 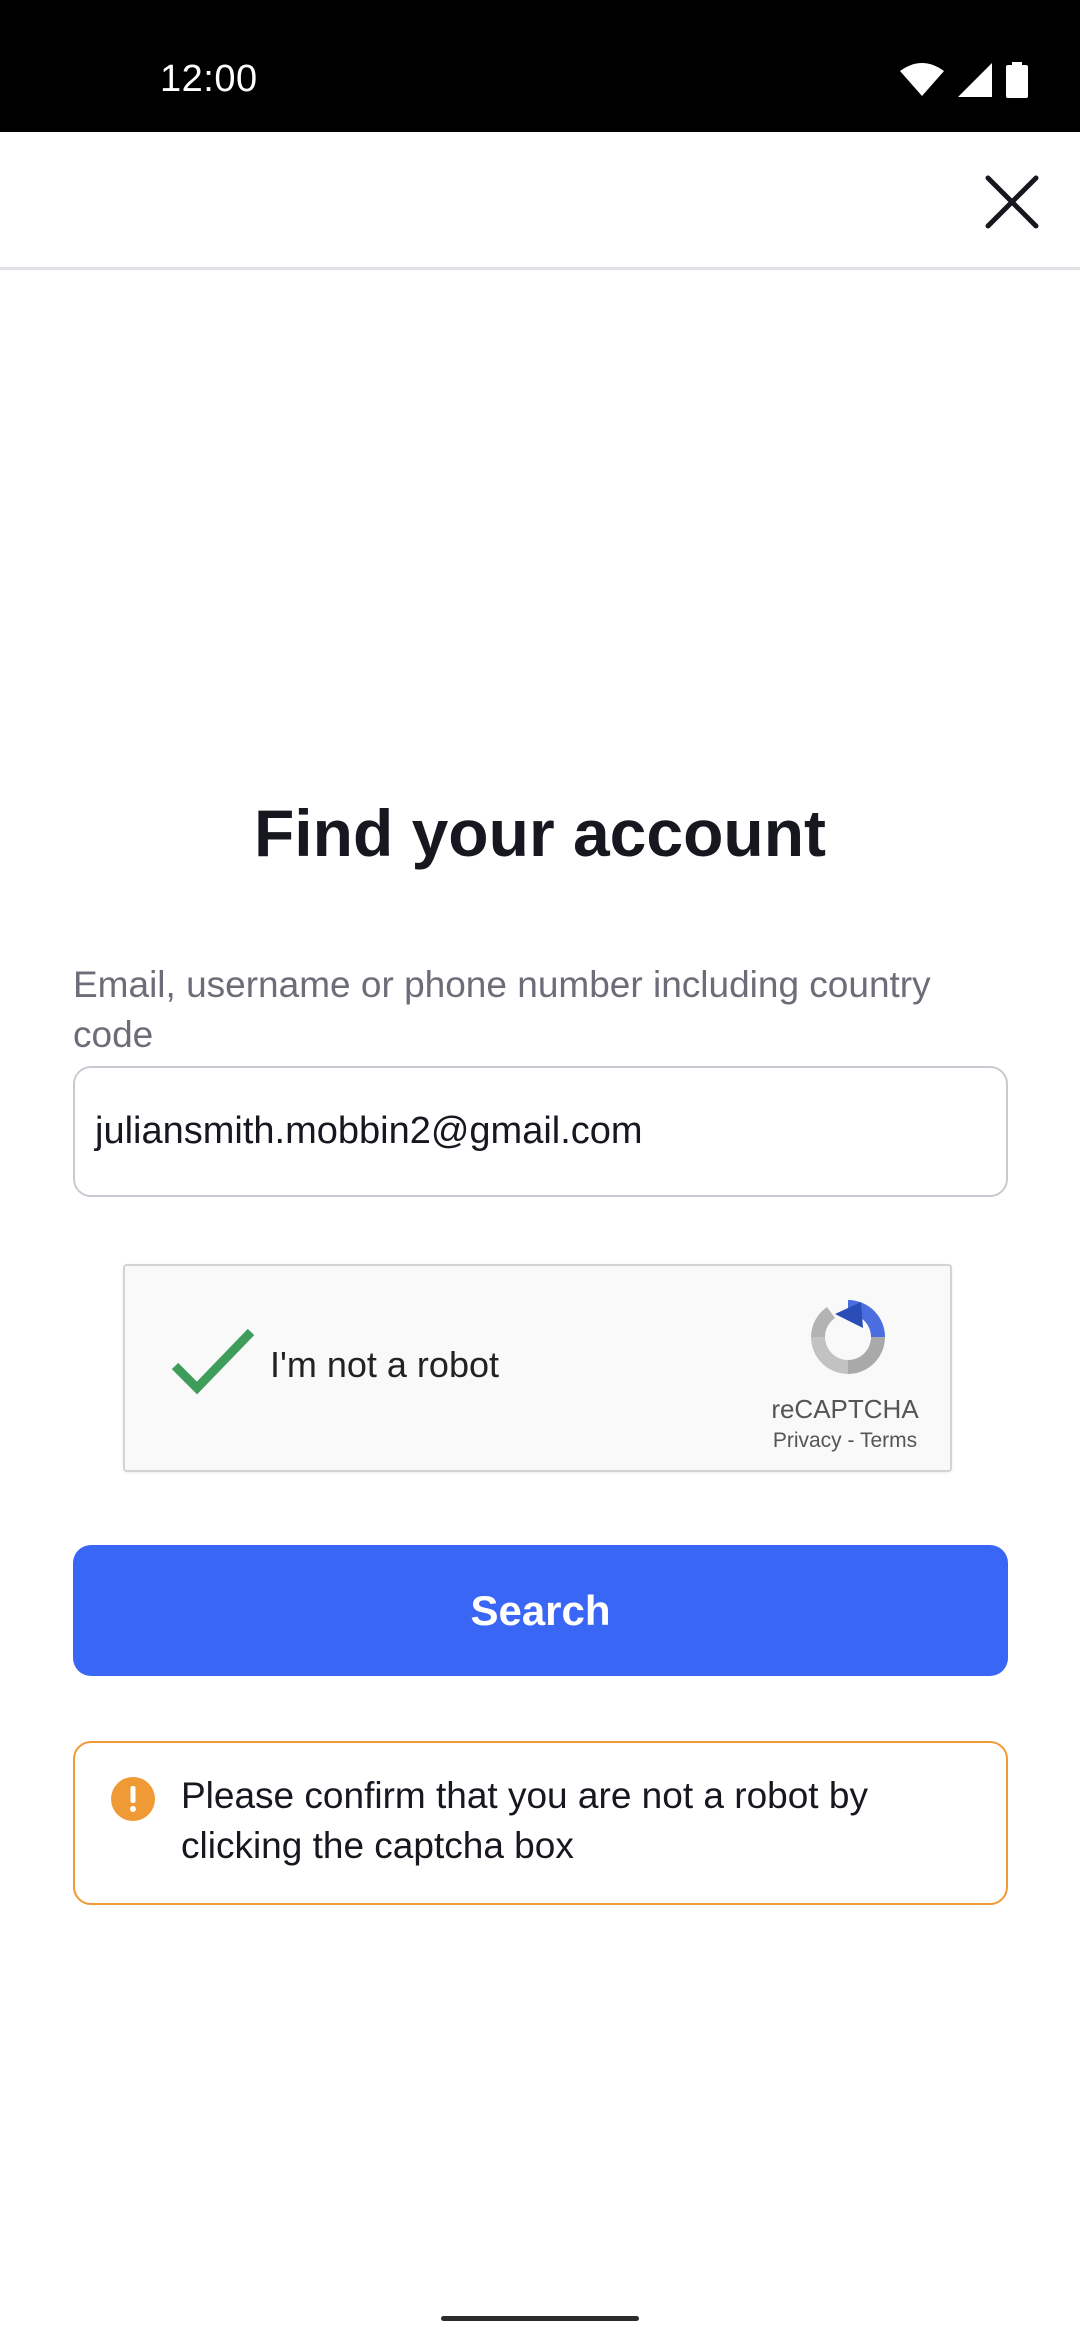 I want to click on close-icon, so click(x=1012, y=202).